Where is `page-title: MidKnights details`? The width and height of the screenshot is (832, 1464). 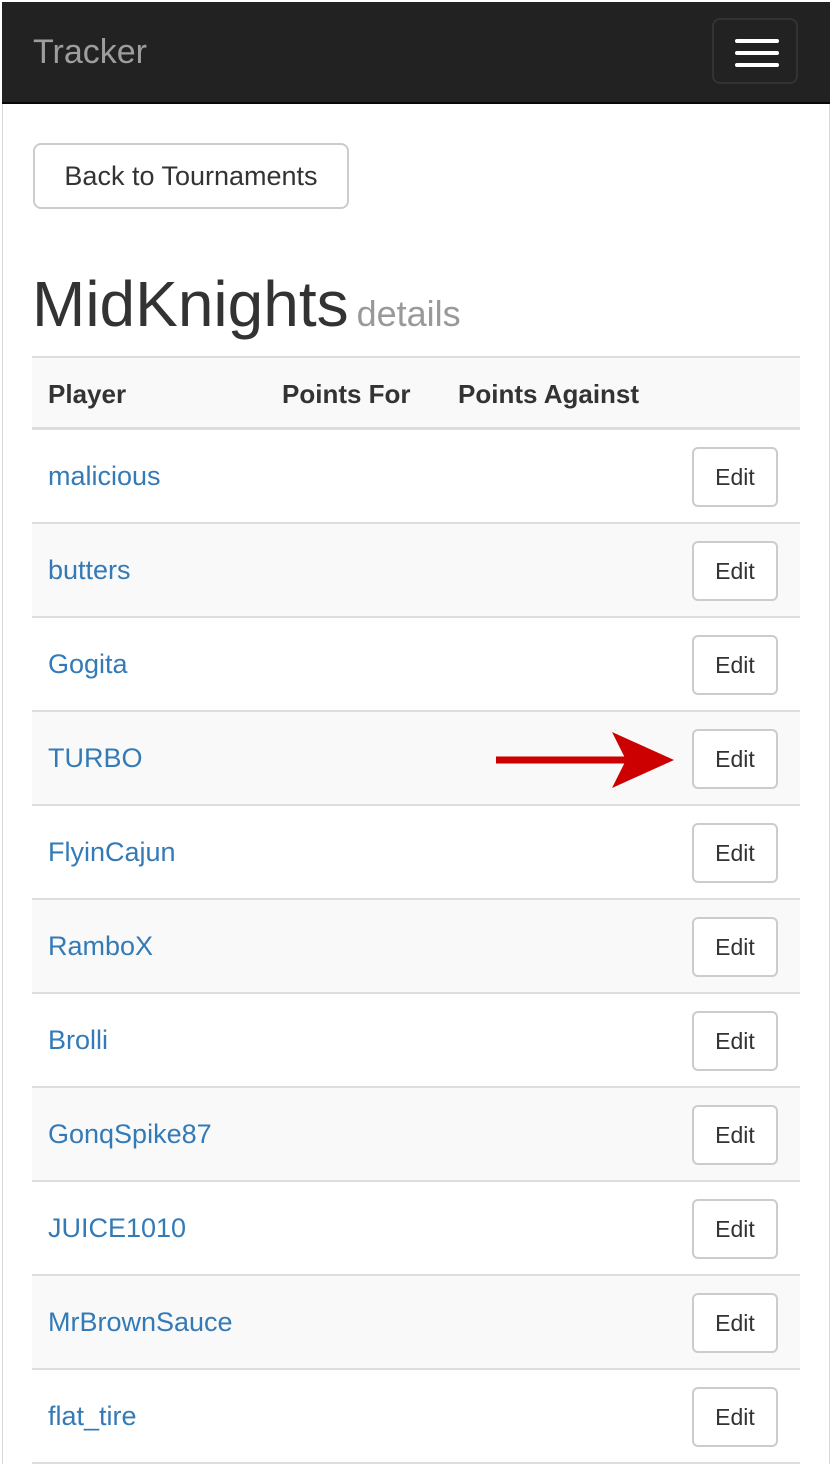
page-title: MidKnights details is located at coordinates (246, 304).